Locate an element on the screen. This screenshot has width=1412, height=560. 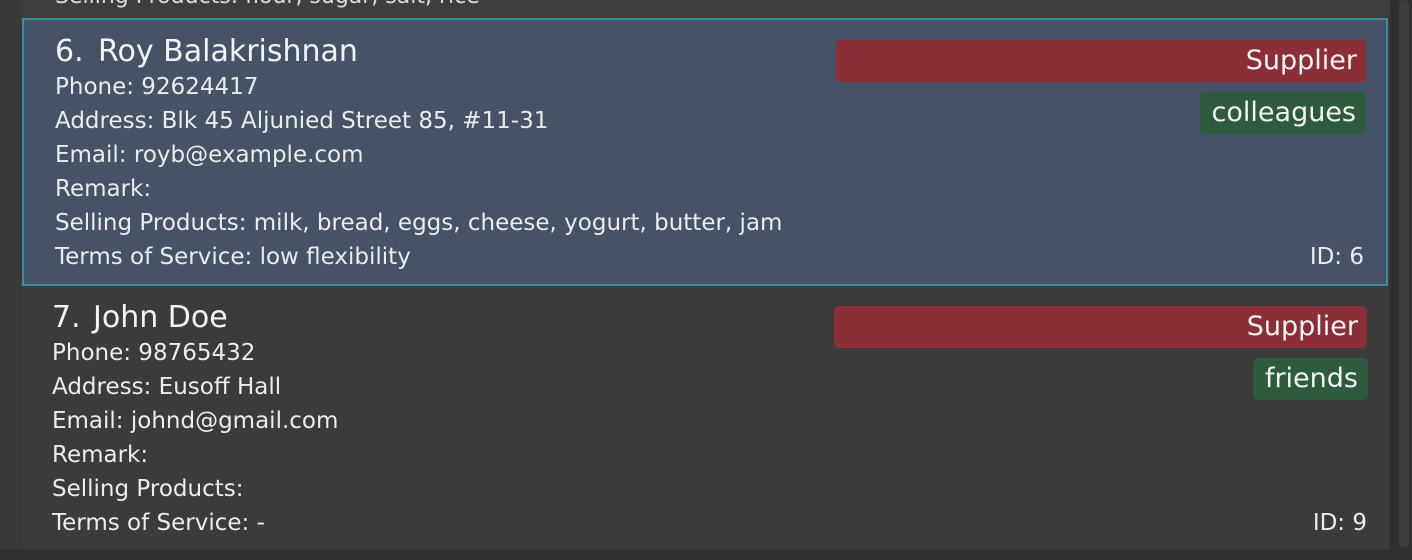
person-email: Email: royb@example.com is located at coordinates (209, 155).